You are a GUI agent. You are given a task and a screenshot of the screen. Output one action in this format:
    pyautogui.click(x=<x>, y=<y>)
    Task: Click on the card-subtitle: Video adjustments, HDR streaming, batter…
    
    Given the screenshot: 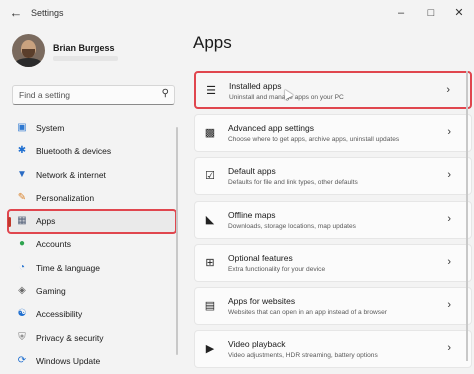 What is the action you would take?
    pyautogui.click(x=303, y=356)
    